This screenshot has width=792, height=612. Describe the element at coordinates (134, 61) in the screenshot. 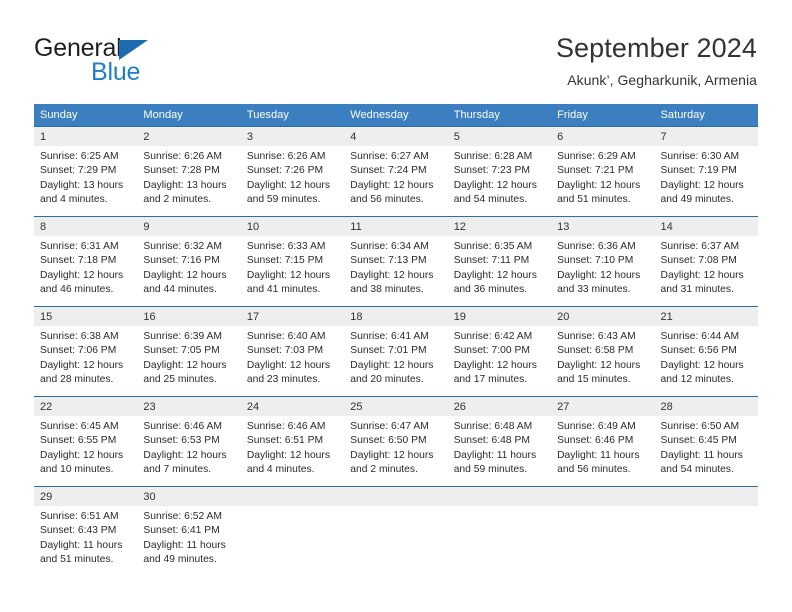

I see `brand-logo: General Blue` at that location.